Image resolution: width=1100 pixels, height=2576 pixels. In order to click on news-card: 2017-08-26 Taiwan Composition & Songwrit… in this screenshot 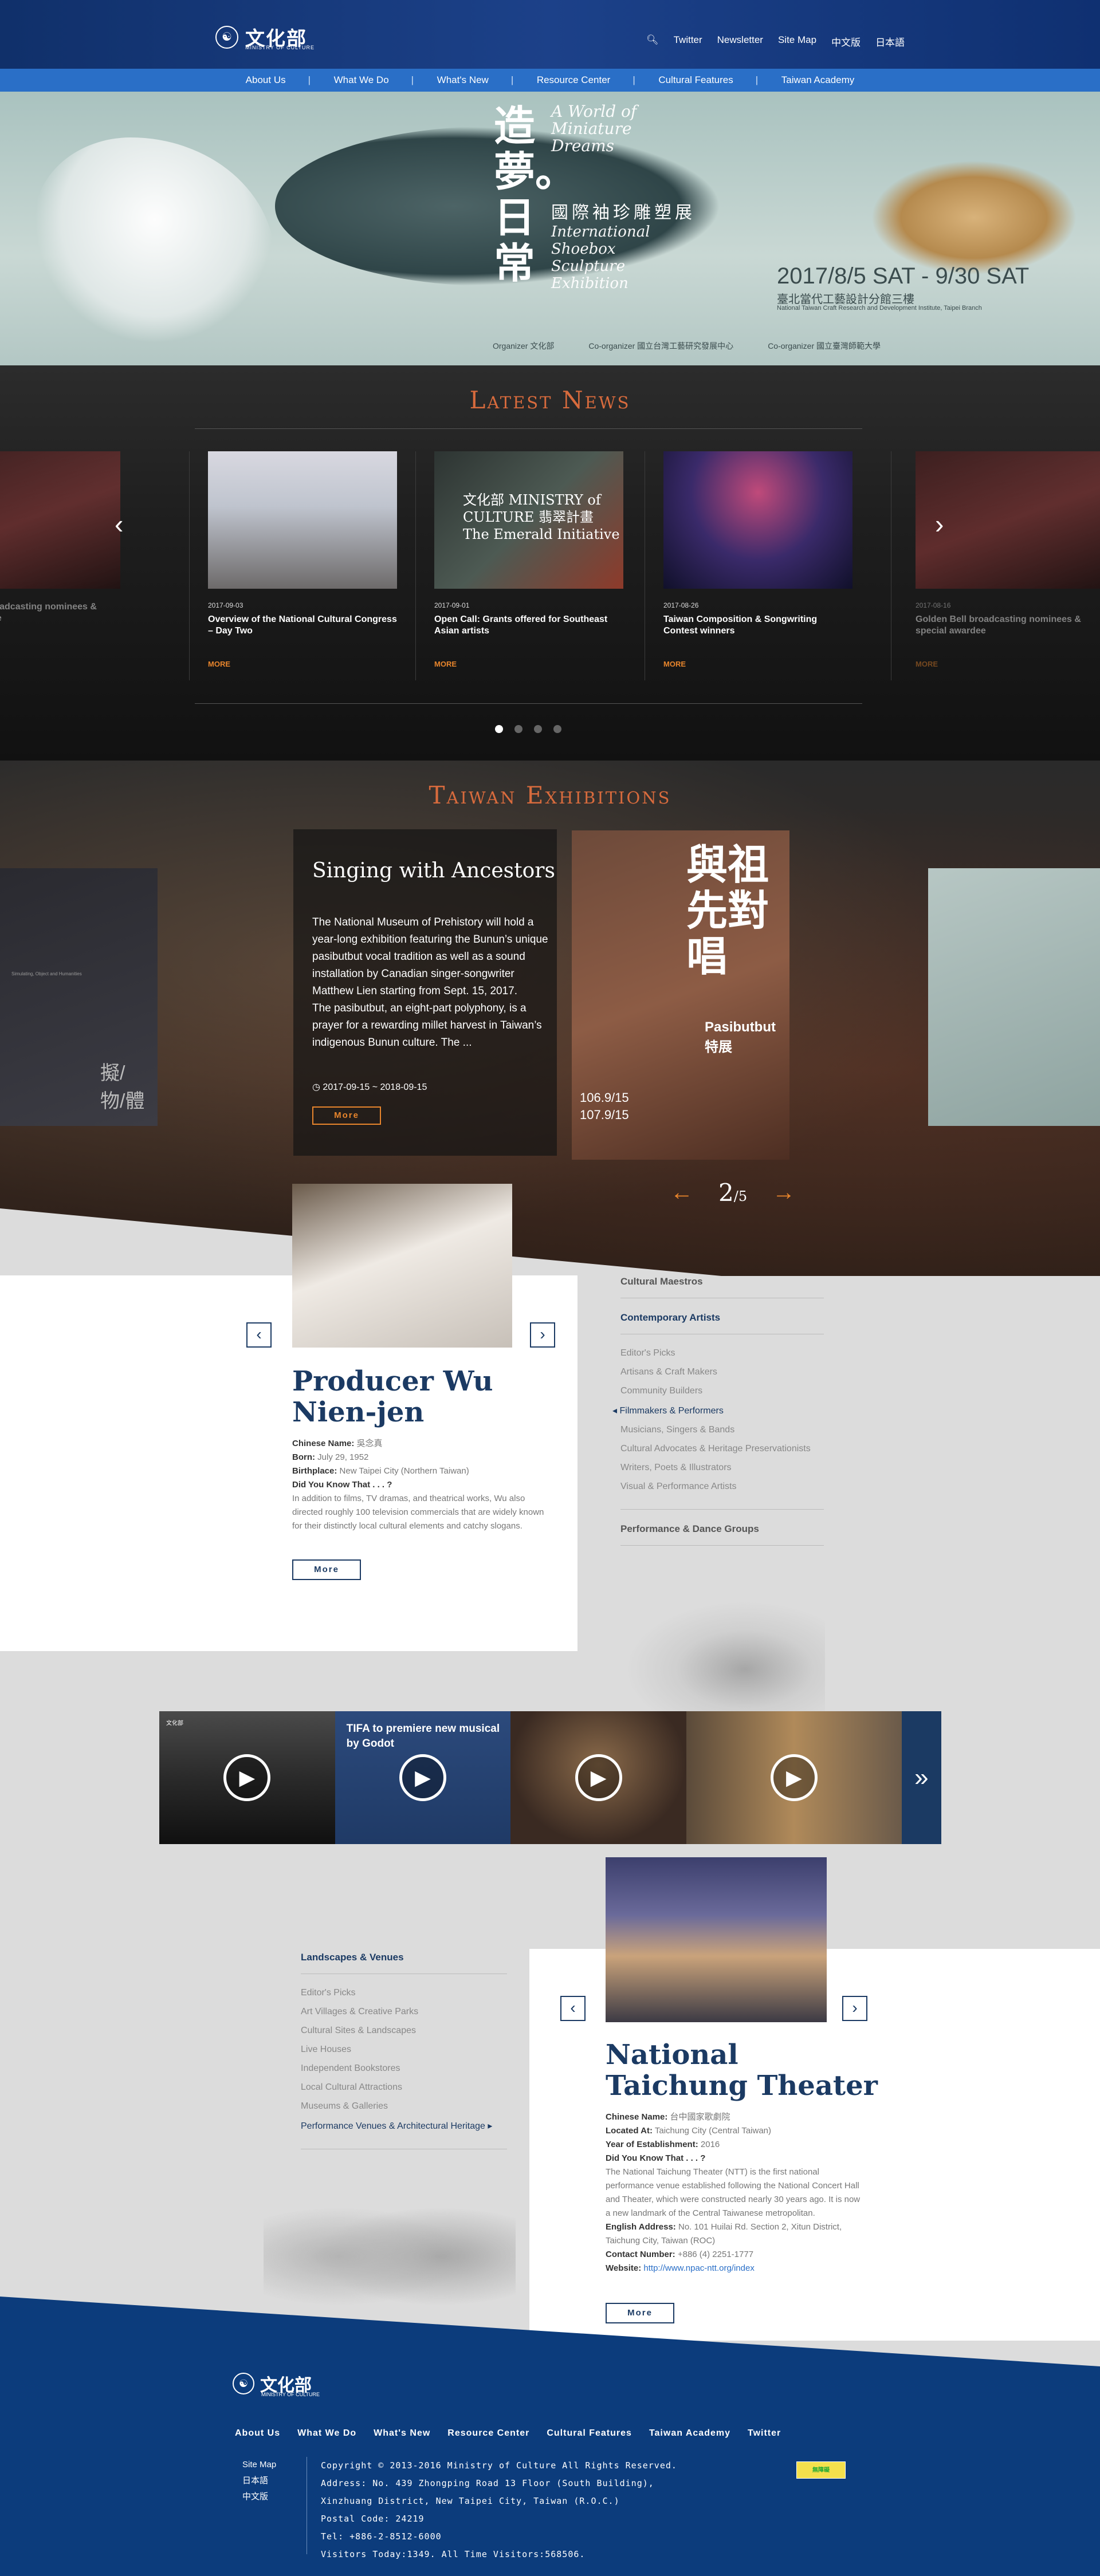, I will do `click(757, 559)`.